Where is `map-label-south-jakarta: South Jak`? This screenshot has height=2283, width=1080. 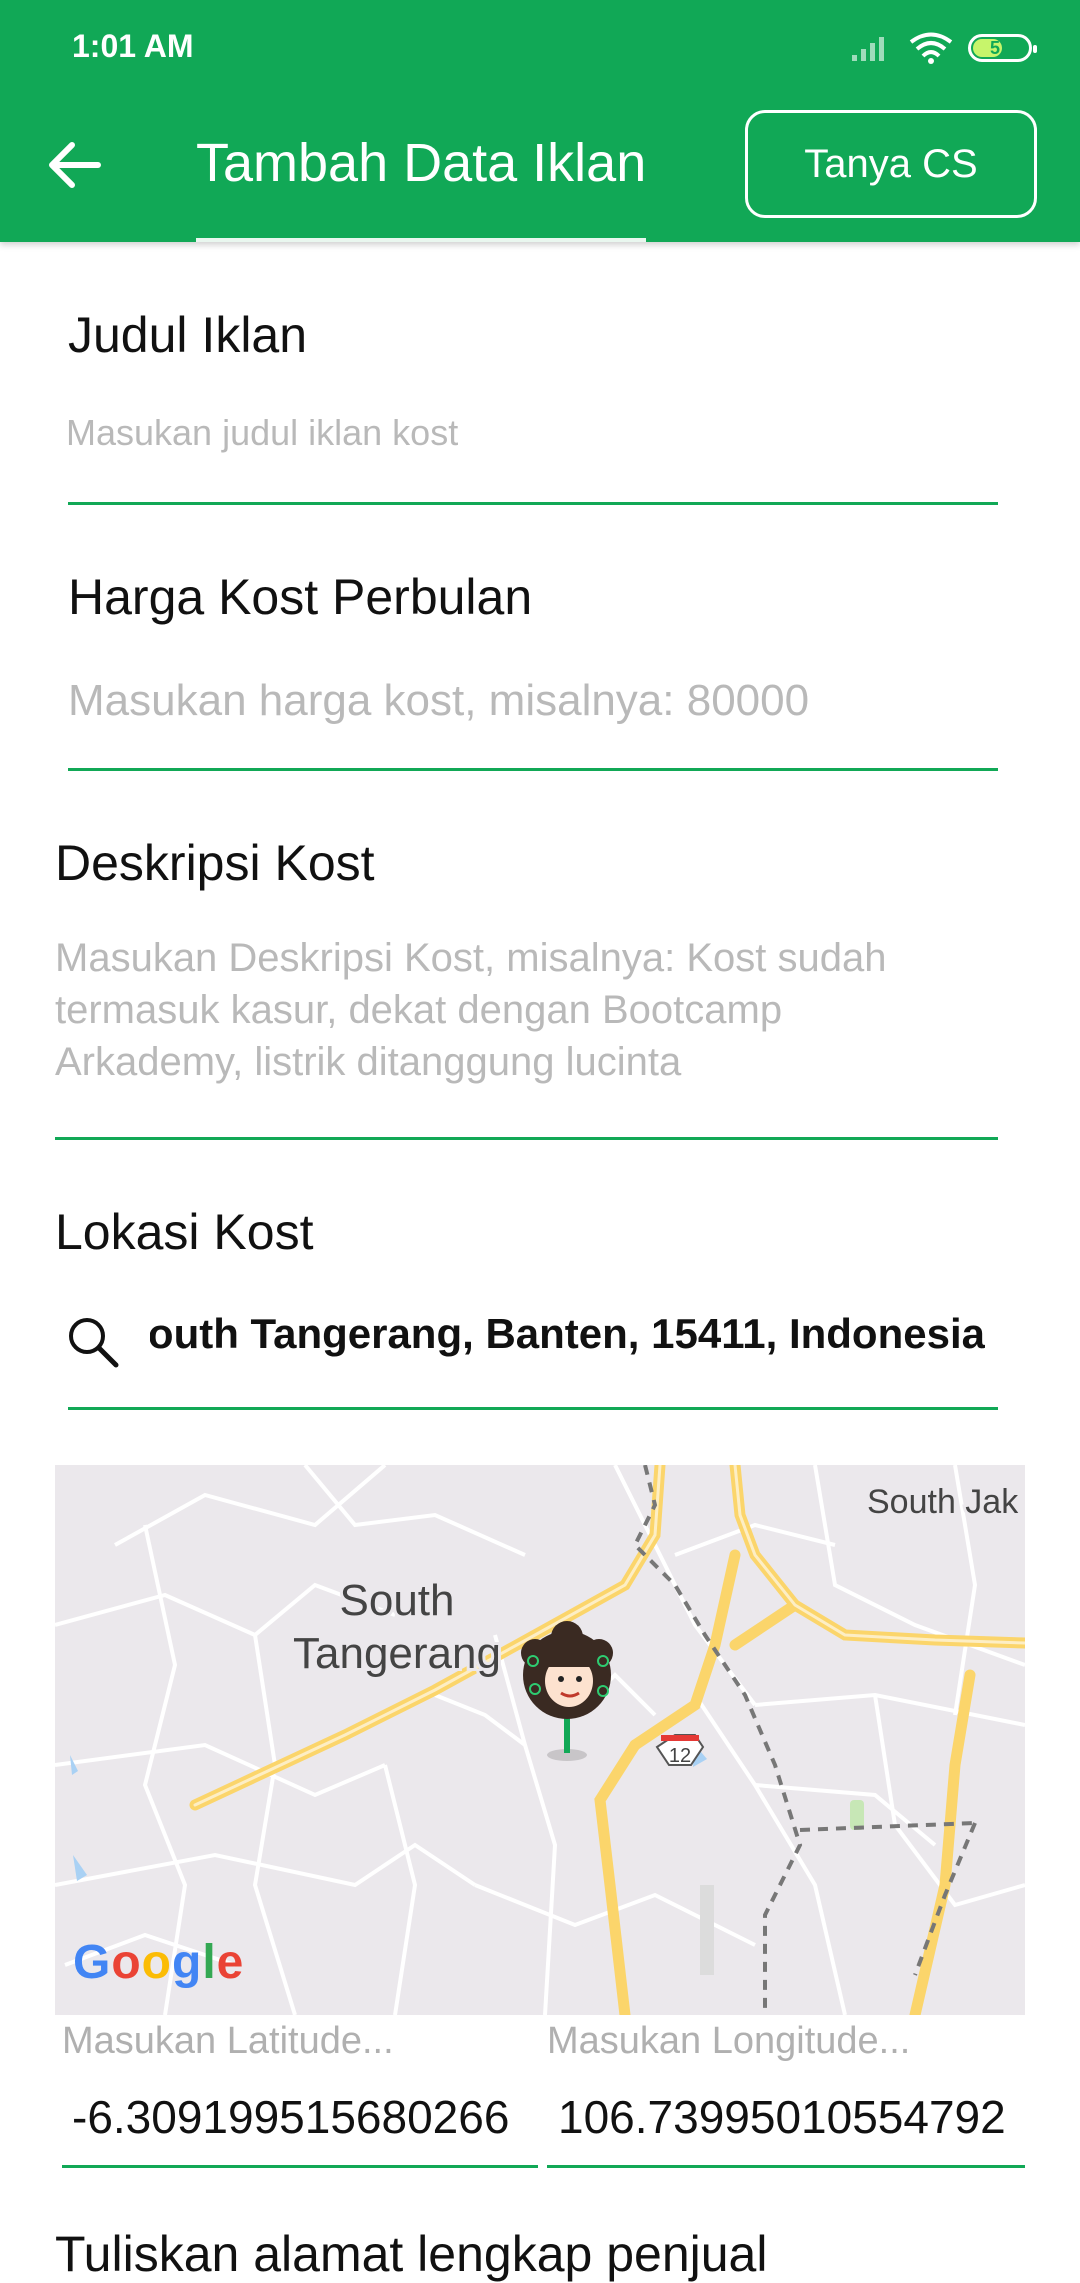 map-label-south-jakarta: South Jak is located at coordinates (943, 1502).